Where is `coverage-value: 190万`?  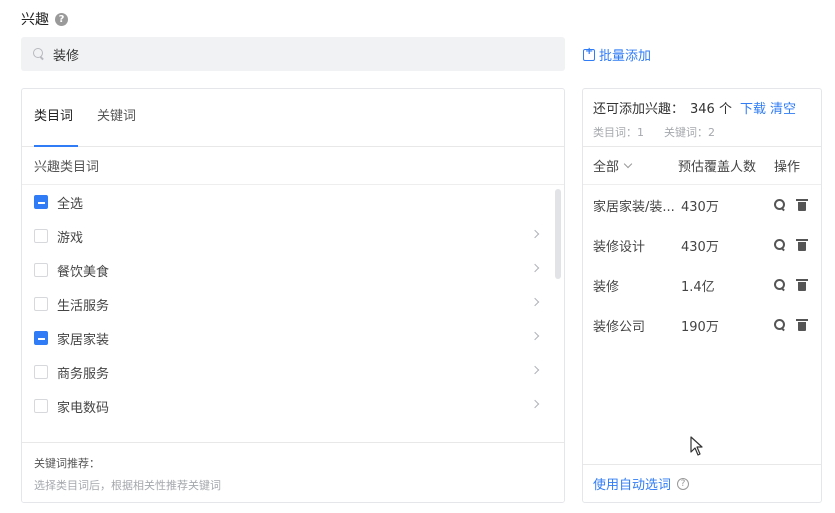 coverage-value: 190万 is located at coordinates (700, 327).